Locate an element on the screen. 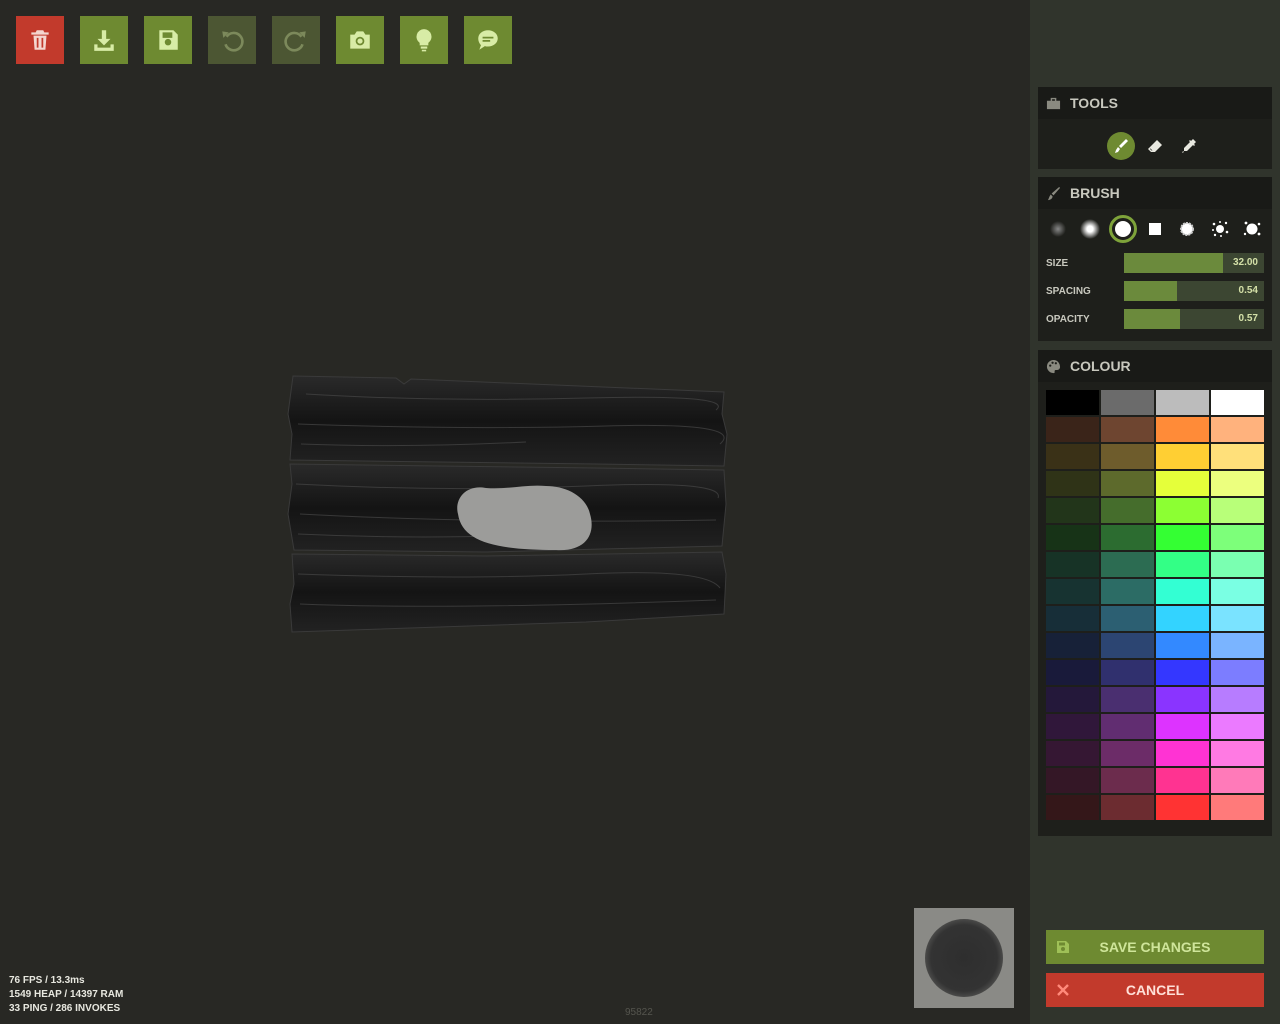 This screenshot has width=1280, height=1024. opacity-slider: 0.57 is located at coordinates (1194, 319).